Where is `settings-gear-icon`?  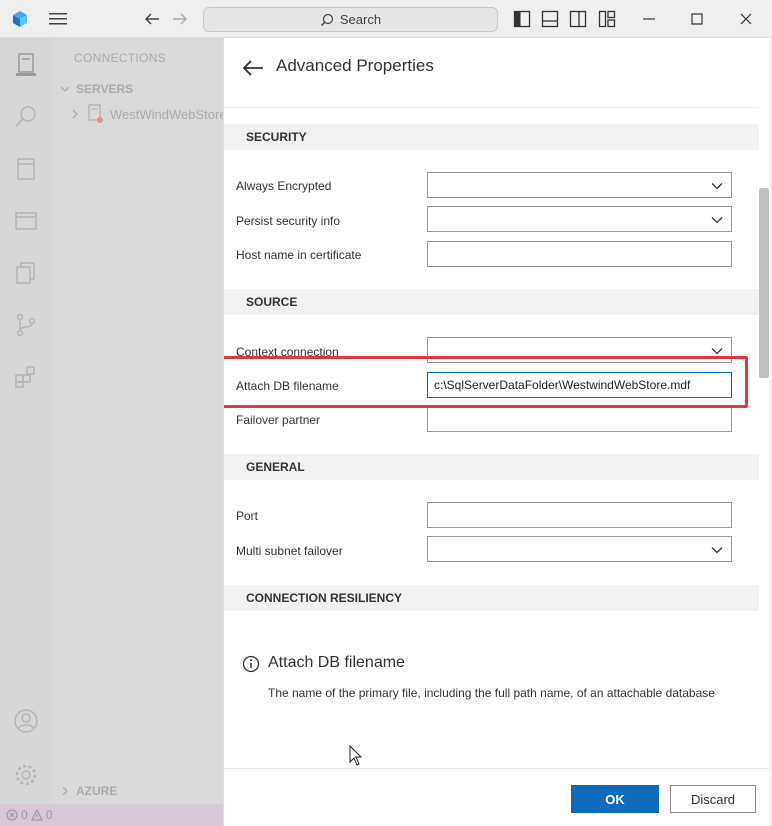
settings-gear-icon is located at coordinates (26, 775).